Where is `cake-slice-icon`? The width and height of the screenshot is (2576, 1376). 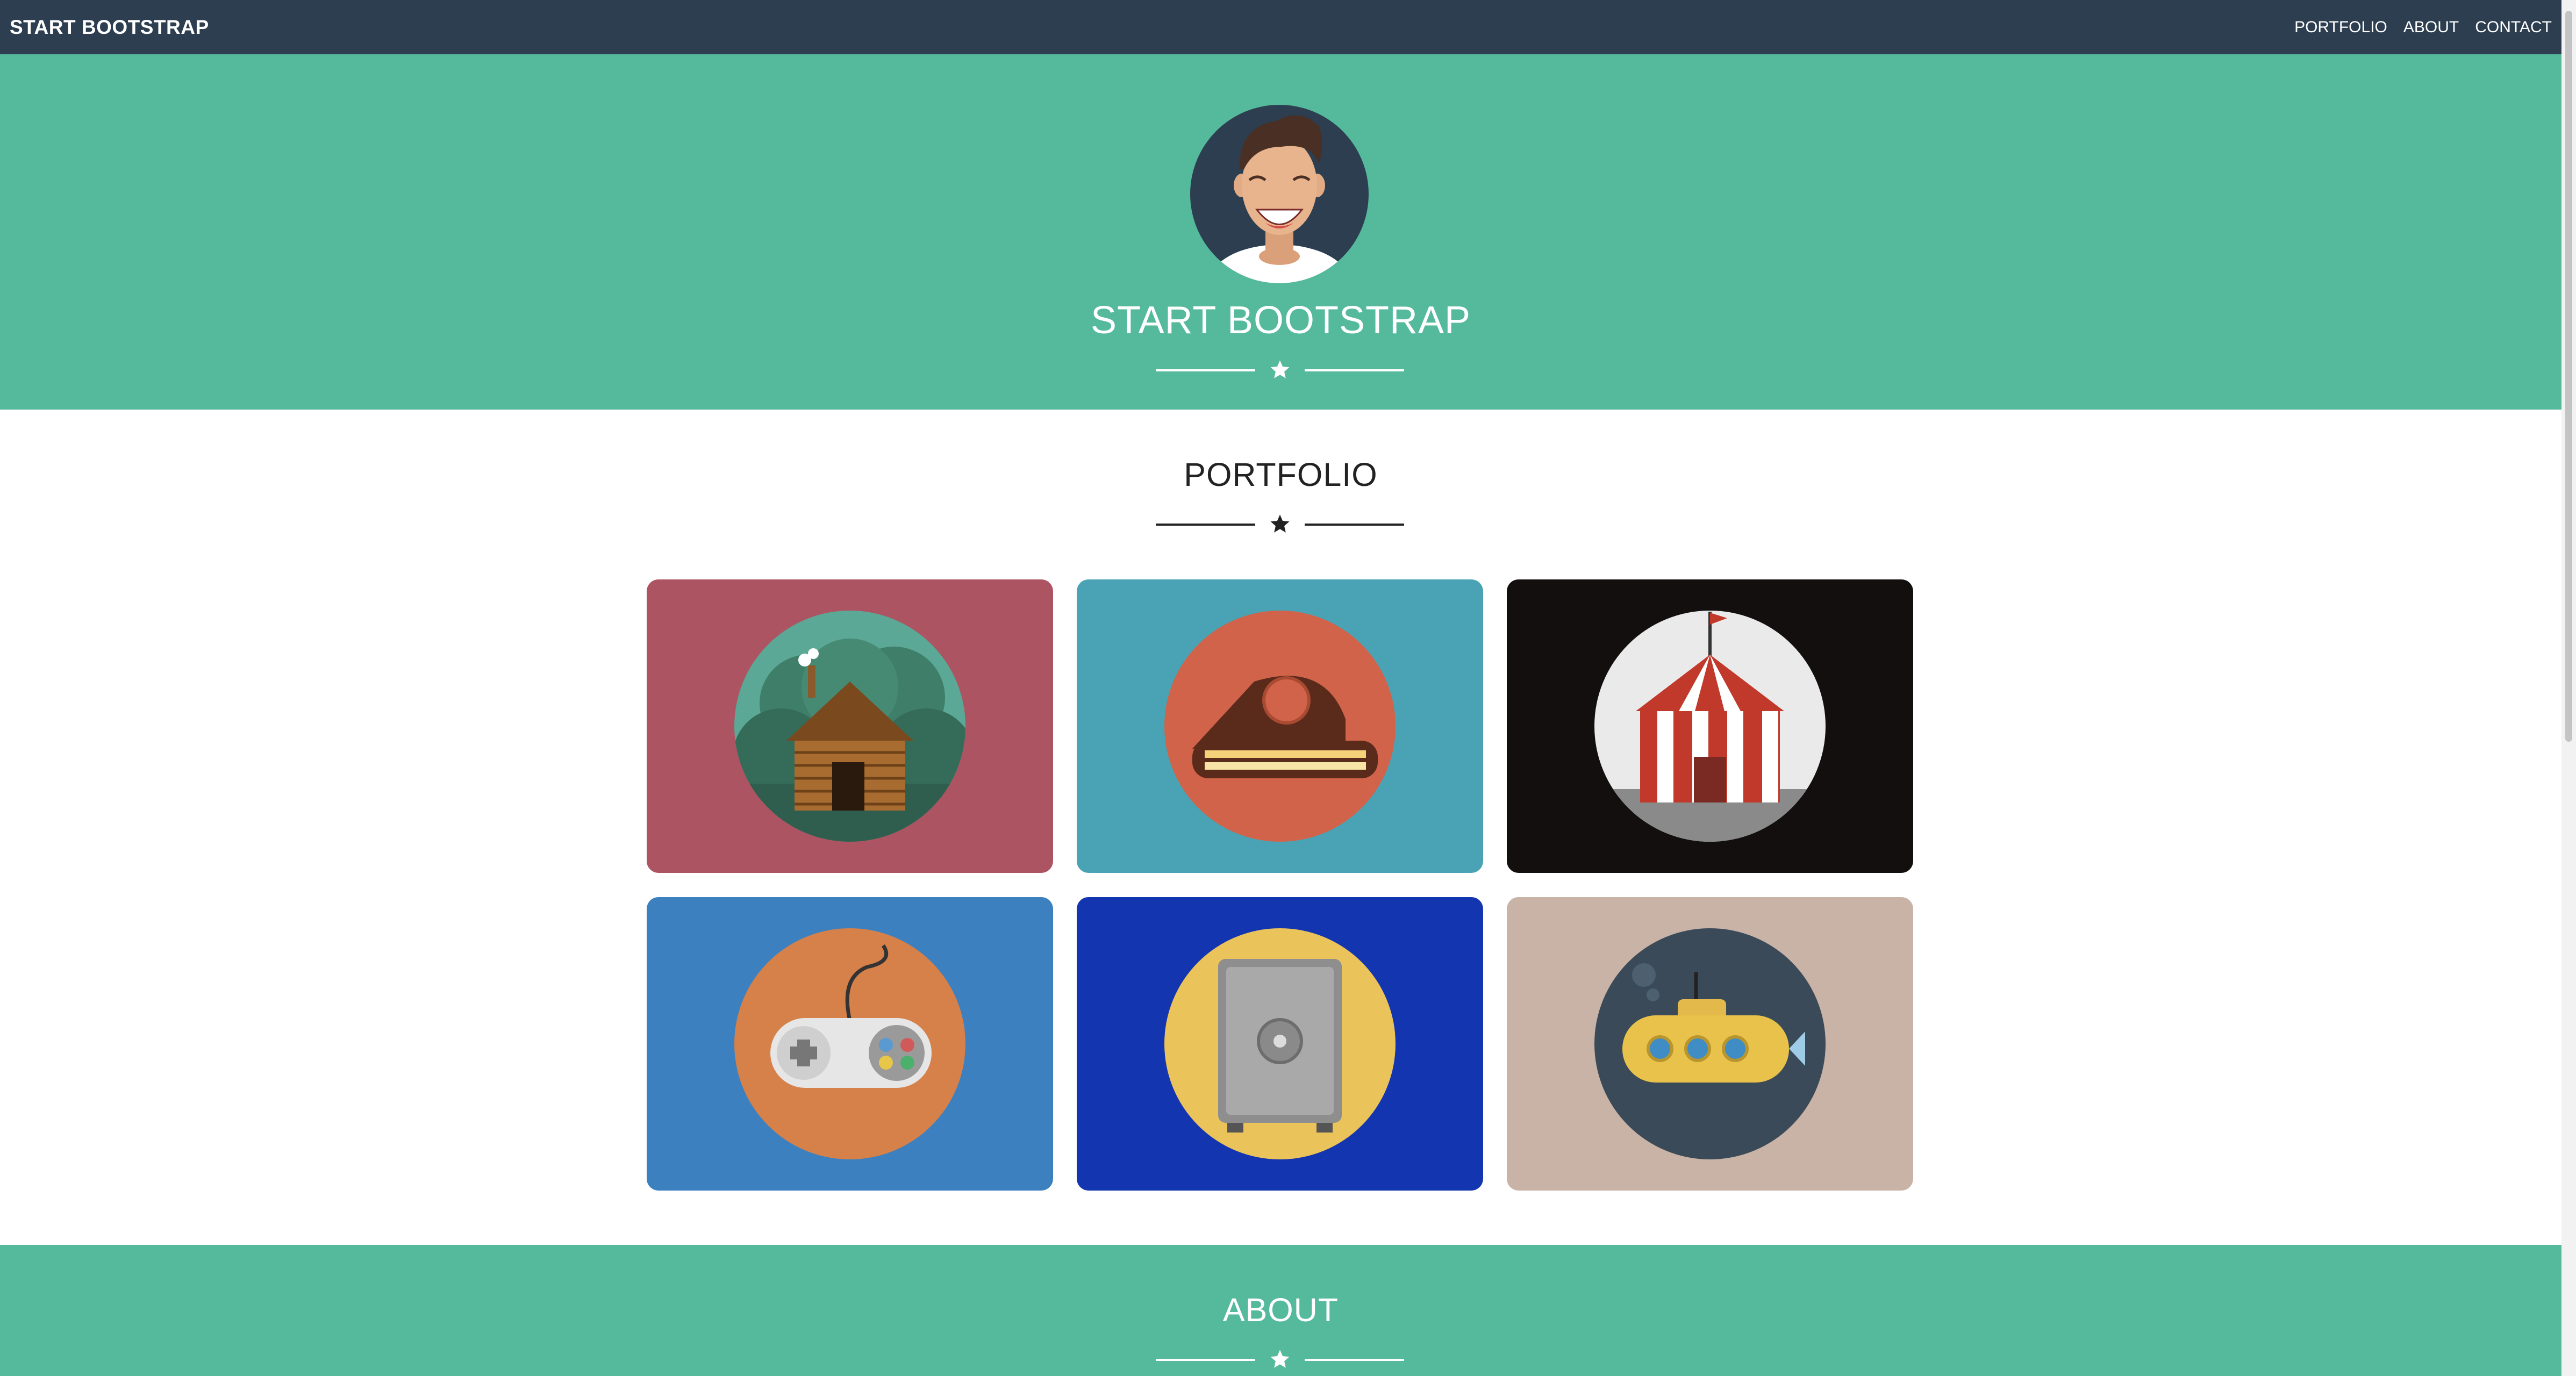
cake-slice-icon is located at coordinates (1280, 726).